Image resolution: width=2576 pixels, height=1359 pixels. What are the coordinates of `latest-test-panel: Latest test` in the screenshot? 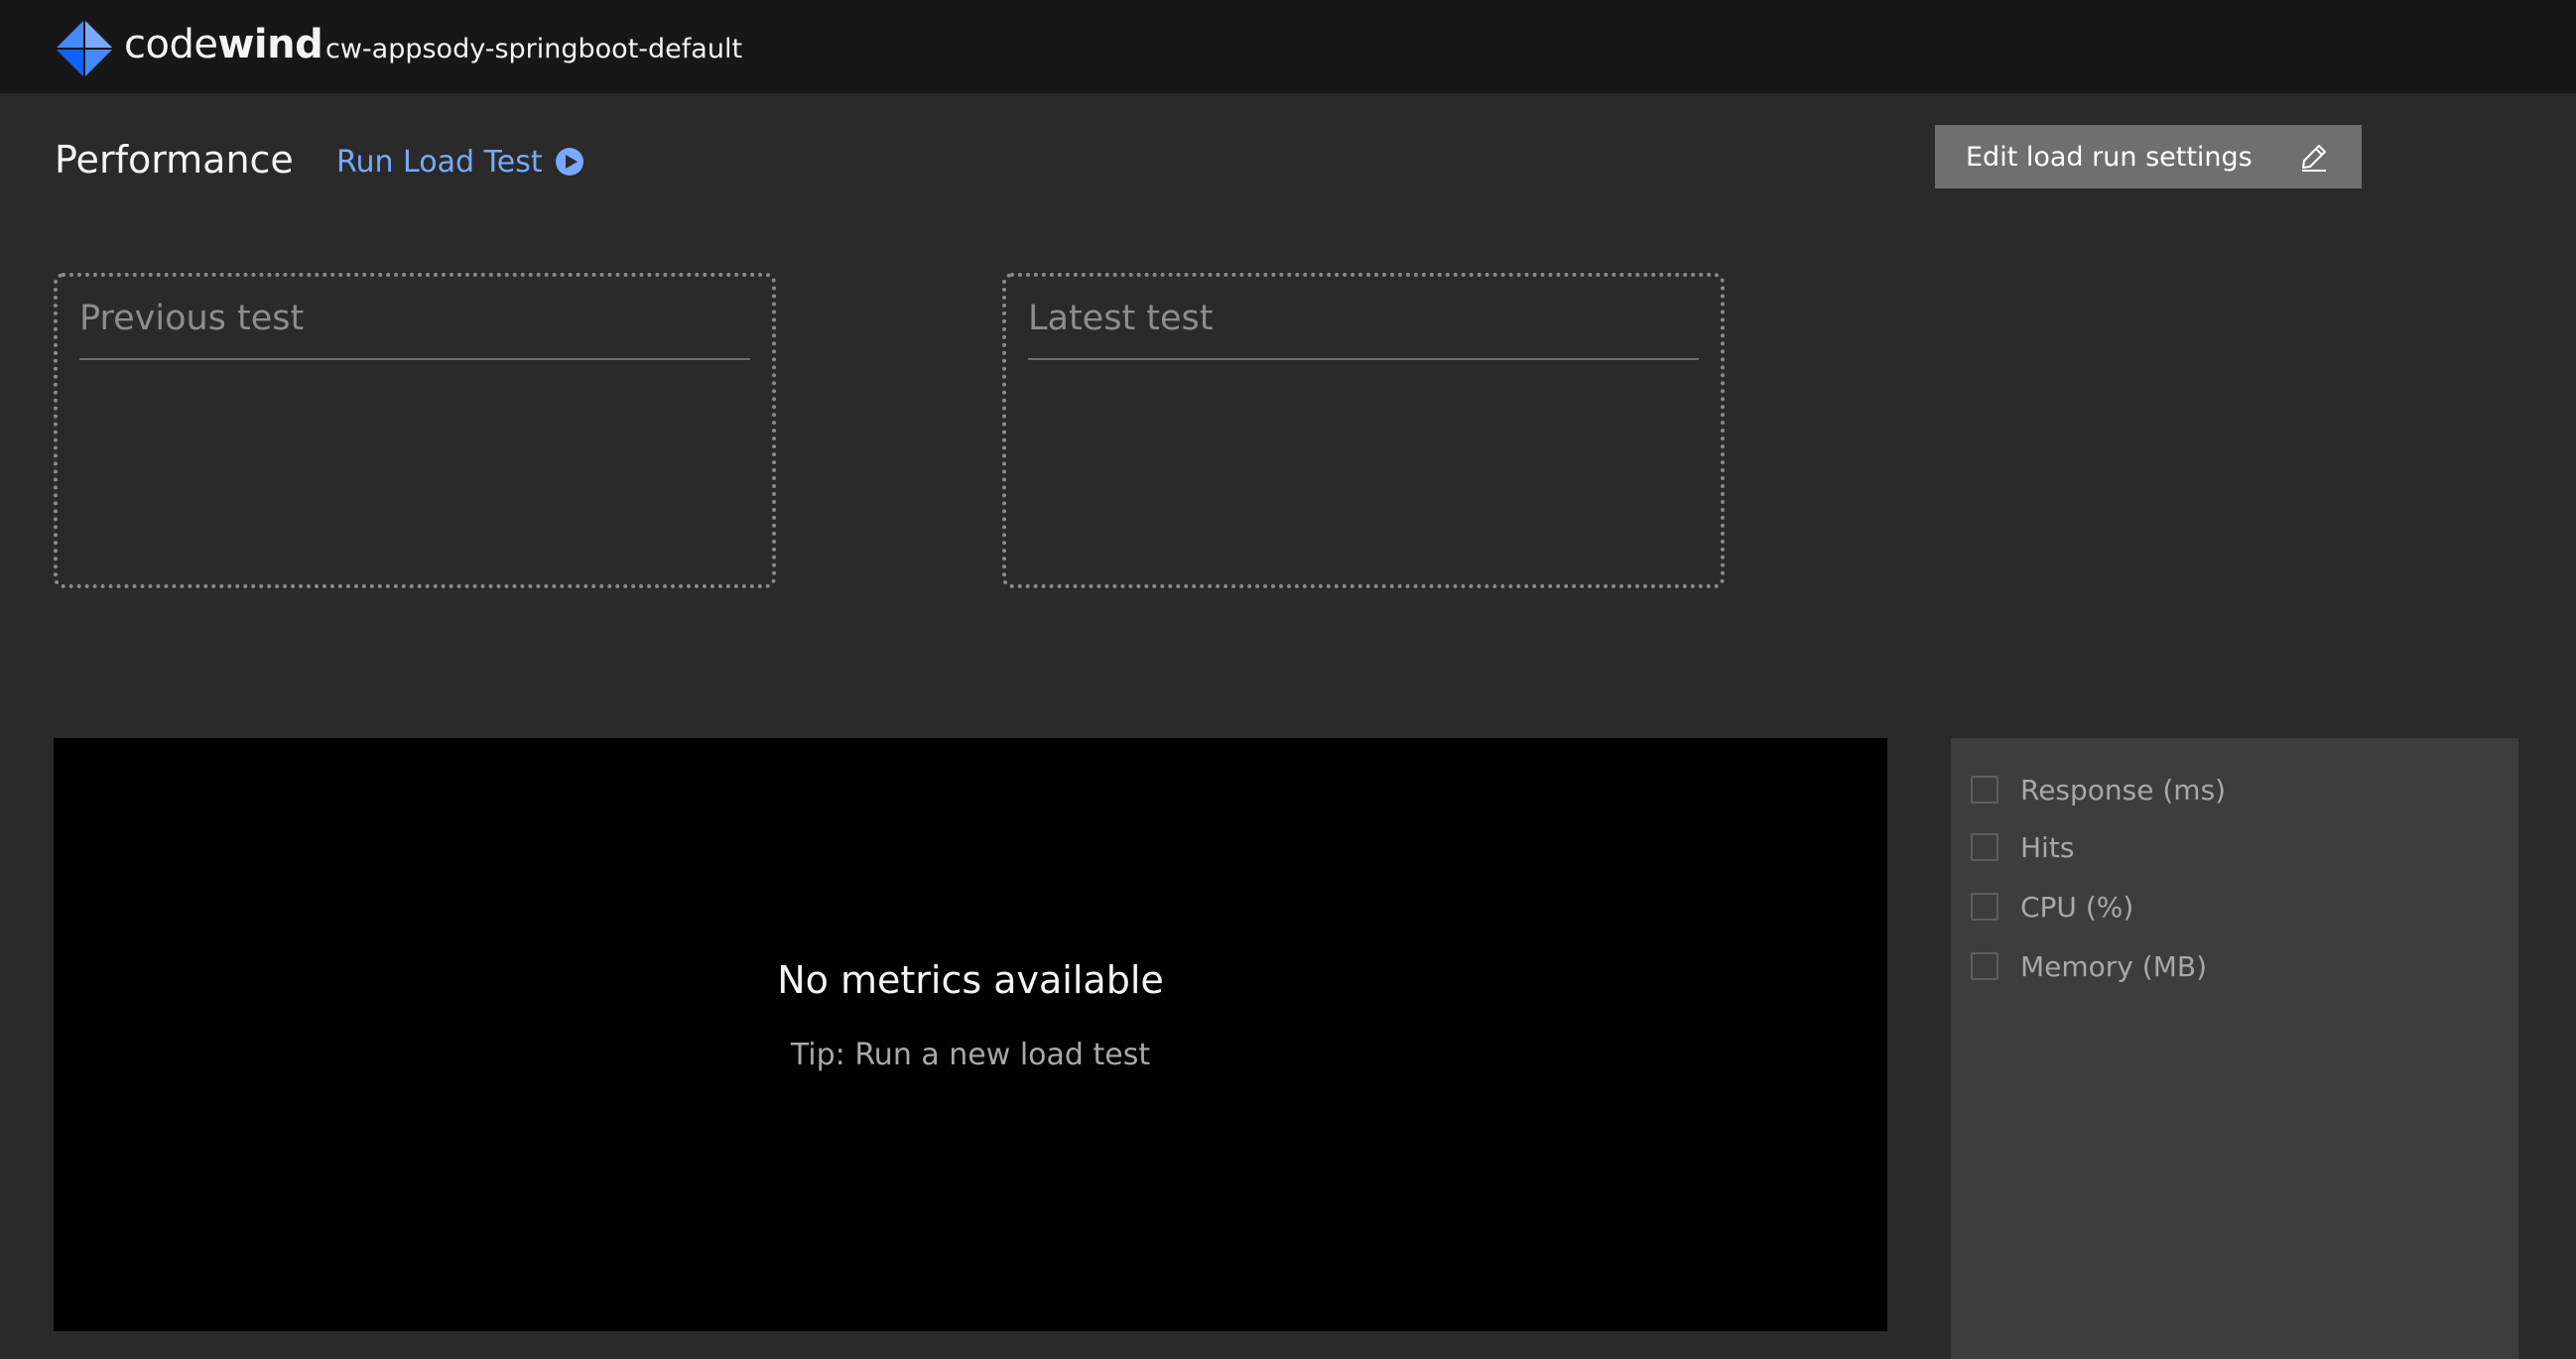 It's located at (1364, 430).